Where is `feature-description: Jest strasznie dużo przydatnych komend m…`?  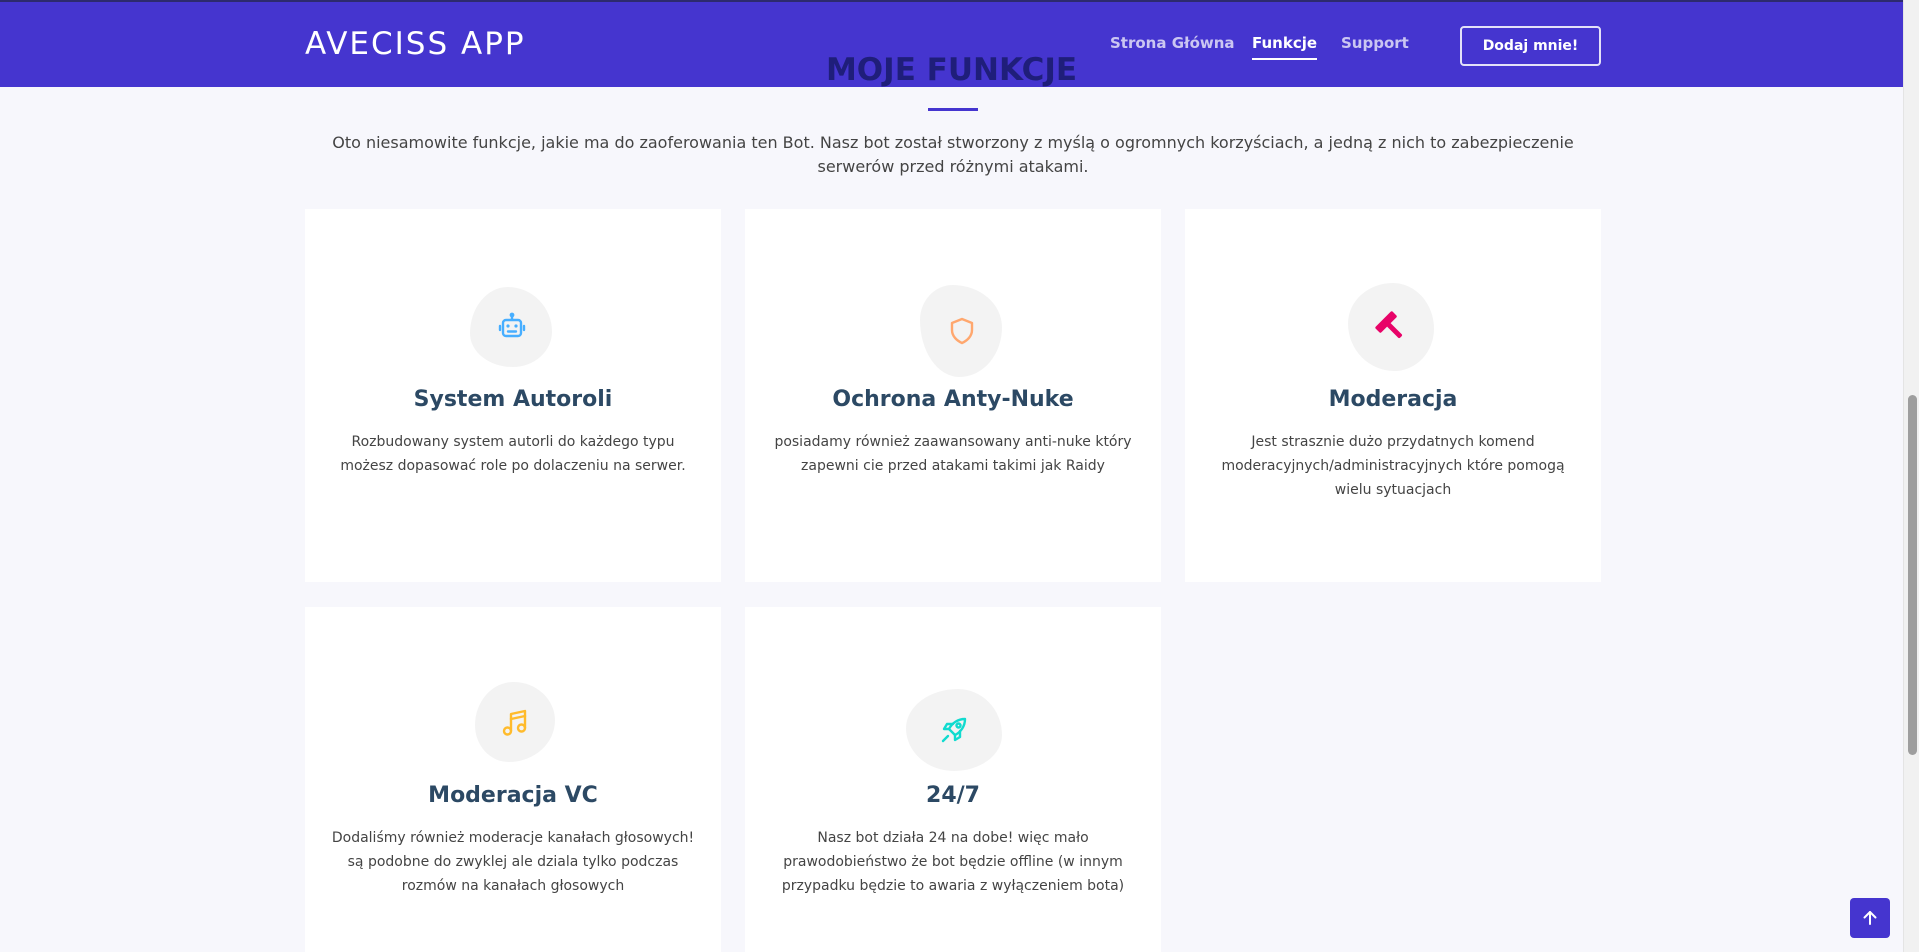
feature-description: Jest strasznie dużo przydatnych komend m… is located at coordinates (1393, 466).